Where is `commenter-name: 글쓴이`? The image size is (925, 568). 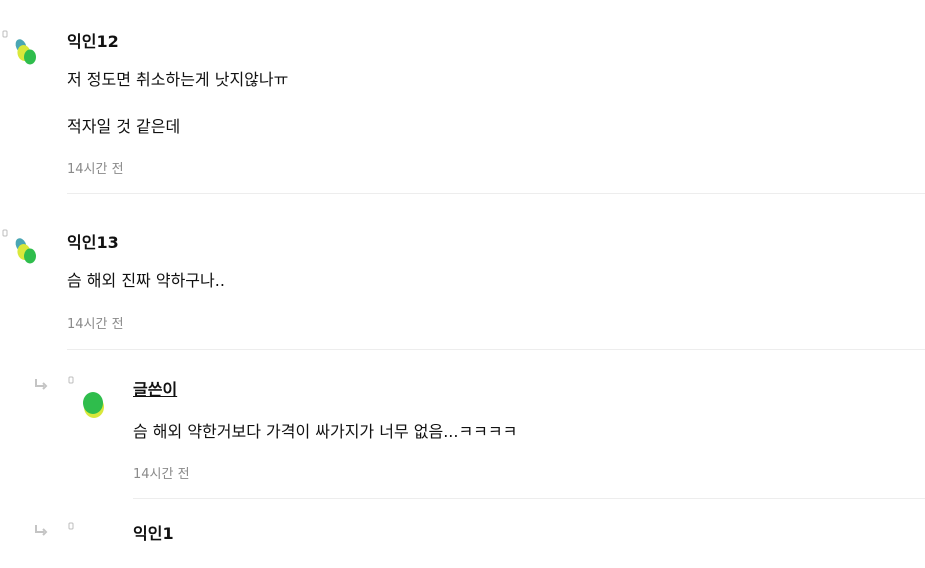 commenter-name: 글쓴이 is located at coordinates (155, 388).